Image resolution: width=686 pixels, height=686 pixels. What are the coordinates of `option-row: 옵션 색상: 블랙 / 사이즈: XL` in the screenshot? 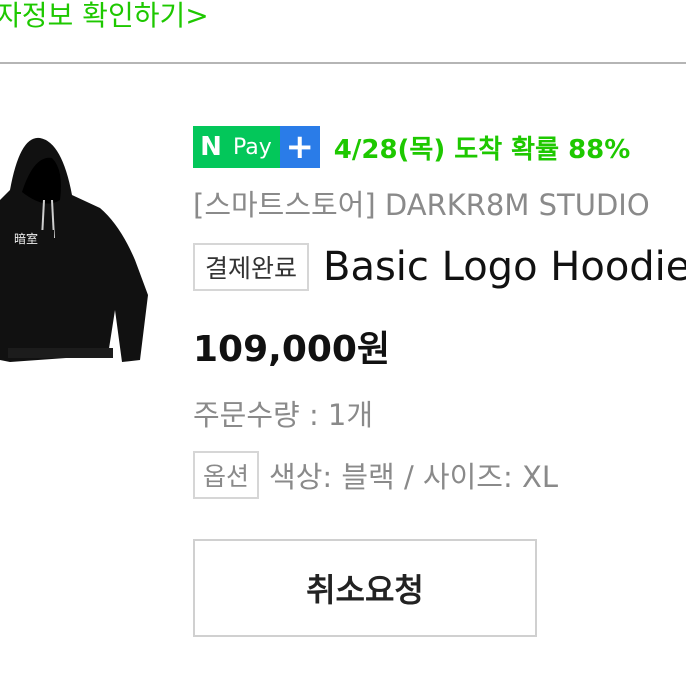 It's located at (375, 475).